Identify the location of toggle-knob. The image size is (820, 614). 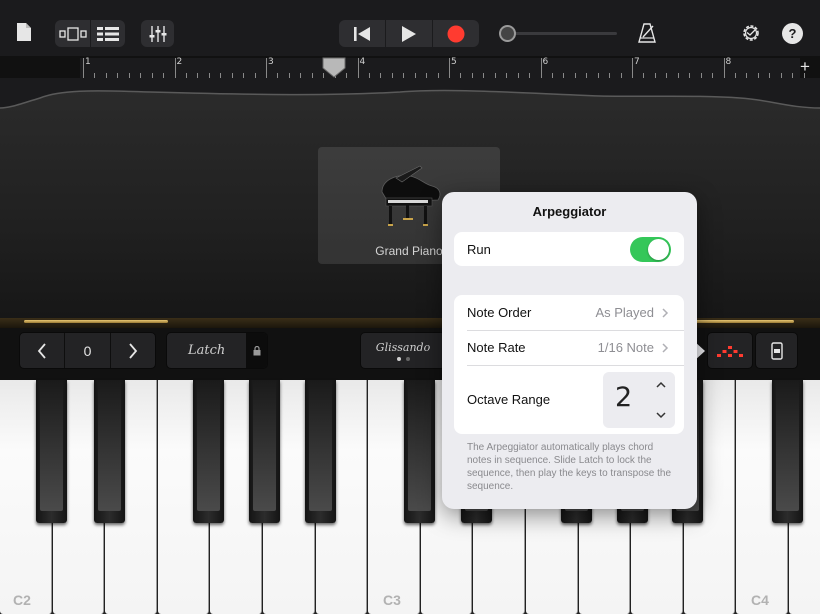
(658, 249).